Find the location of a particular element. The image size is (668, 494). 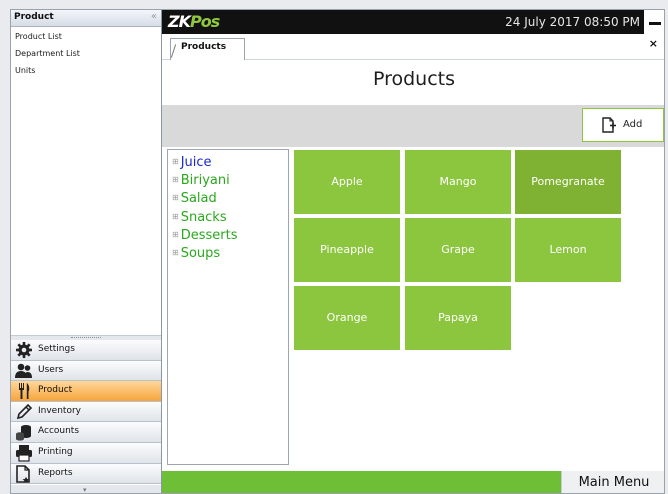

minimize-button is located at coordinates (654, 22).